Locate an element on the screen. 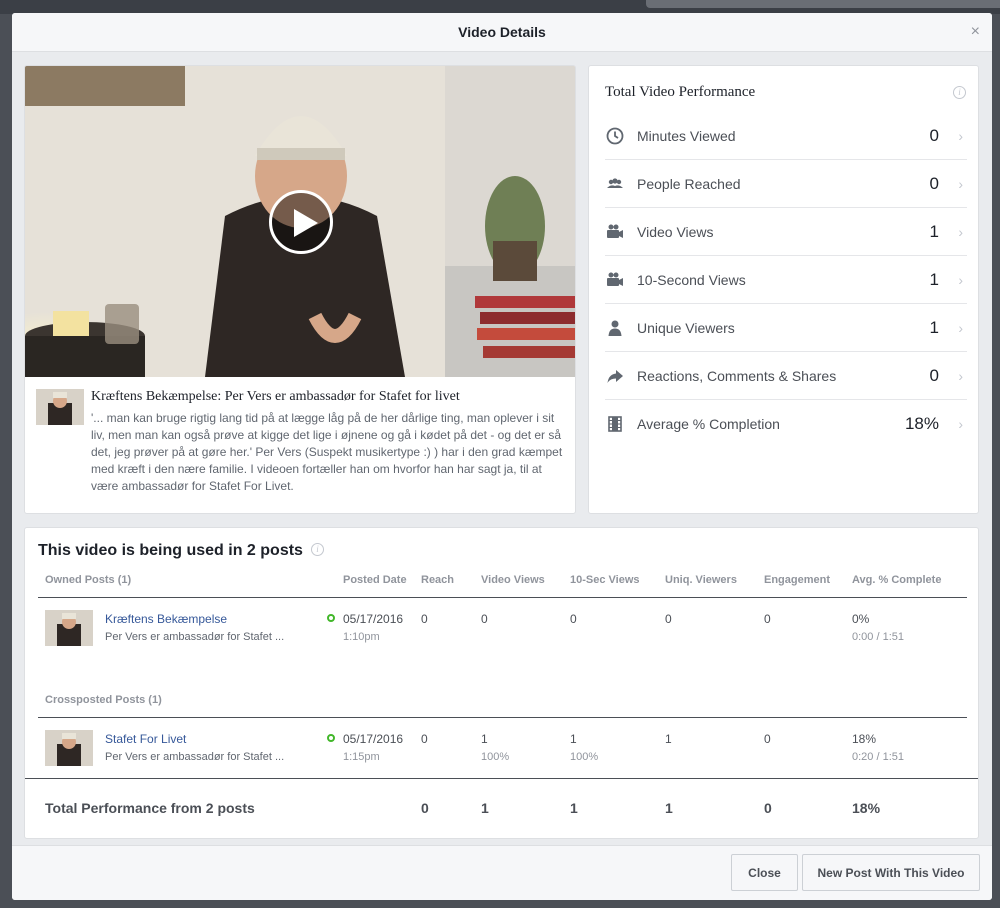 This screenshot has width=1000, height=908. posted-time: 1:15pm is located at coordinates (361, 757).